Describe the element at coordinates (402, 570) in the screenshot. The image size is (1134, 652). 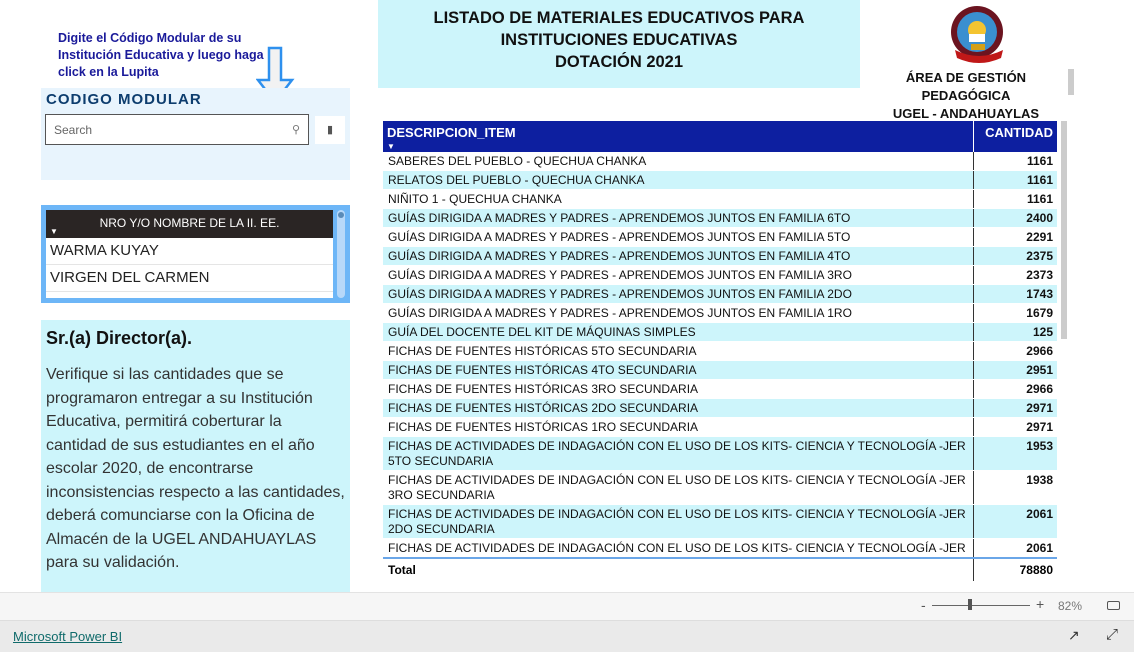
I see `total-label: Total` at that location.